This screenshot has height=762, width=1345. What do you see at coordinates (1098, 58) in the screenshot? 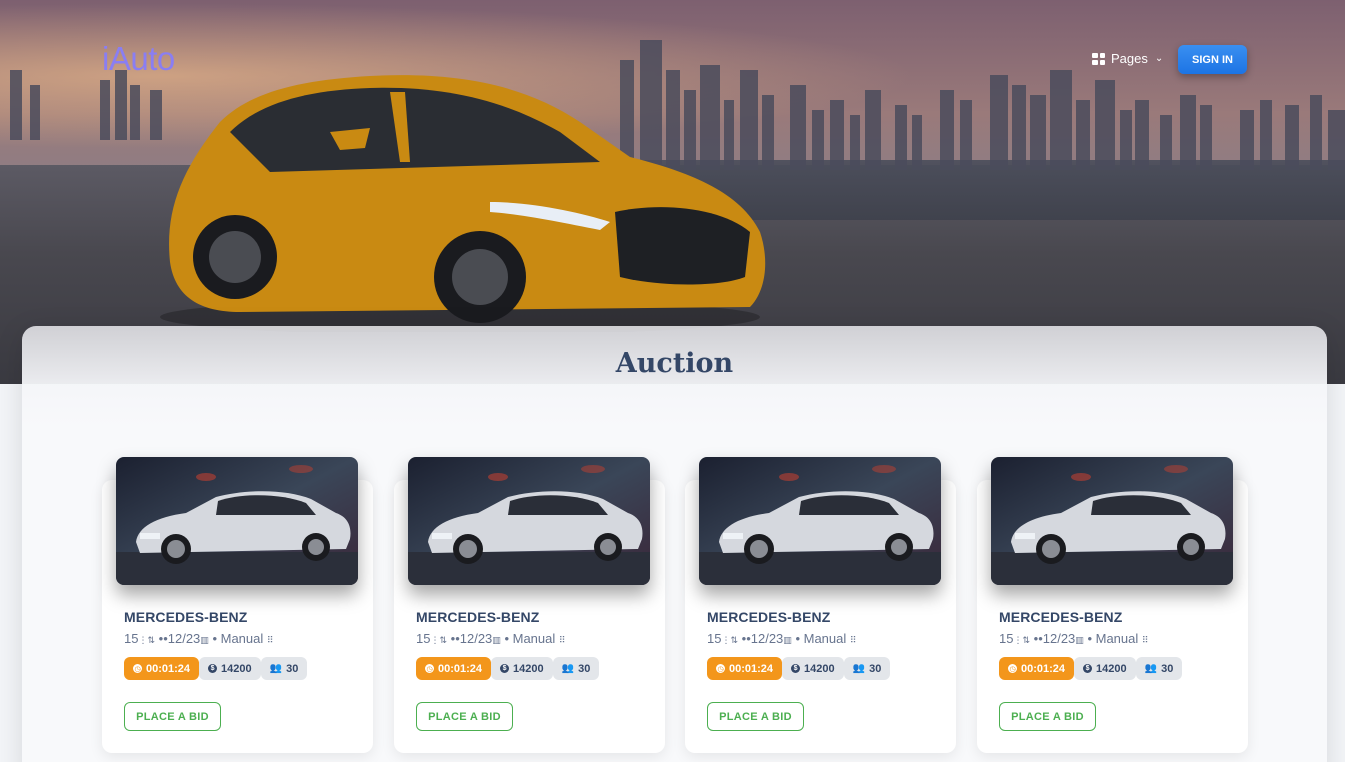
I see `grid-icon` at bounding box center [1098, 58].